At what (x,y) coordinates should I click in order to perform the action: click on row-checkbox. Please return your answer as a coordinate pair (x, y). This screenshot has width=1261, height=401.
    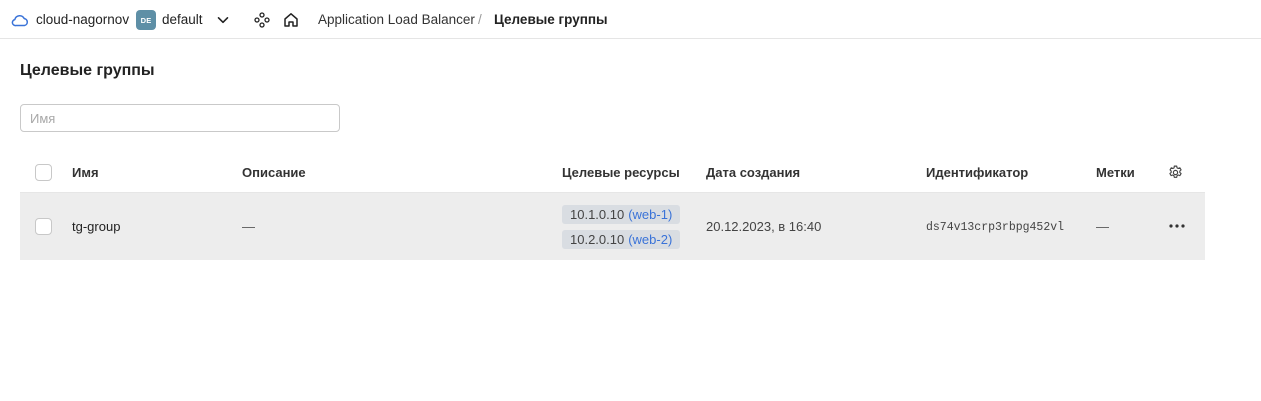
    Looking at the image, I should click on (43, 226).